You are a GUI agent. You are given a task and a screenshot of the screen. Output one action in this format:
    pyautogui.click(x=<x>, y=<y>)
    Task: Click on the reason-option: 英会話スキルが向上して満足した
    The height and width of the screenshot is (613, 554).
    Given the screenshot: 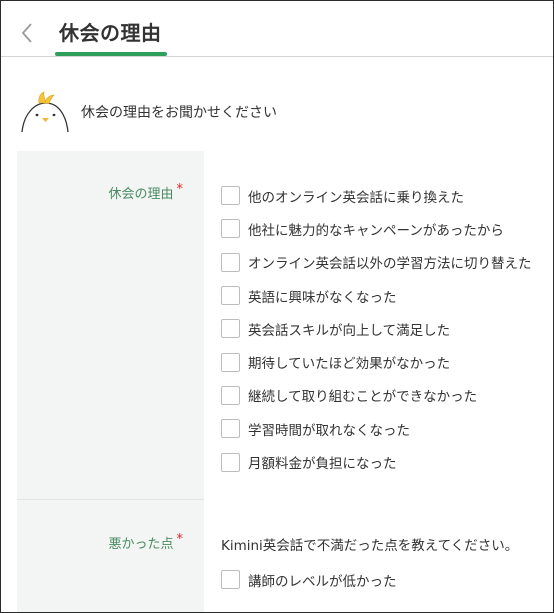 What is the action you would take?
    pyautogui.click(x=376, y=328)
    